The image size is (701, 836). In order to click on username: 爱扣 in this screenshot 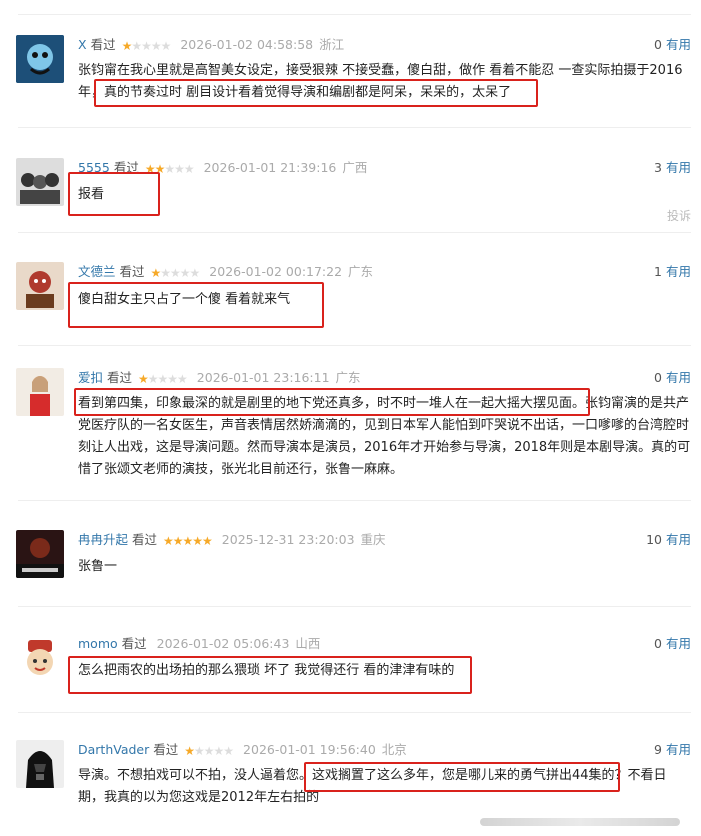, I will do `click(90, 377)`.